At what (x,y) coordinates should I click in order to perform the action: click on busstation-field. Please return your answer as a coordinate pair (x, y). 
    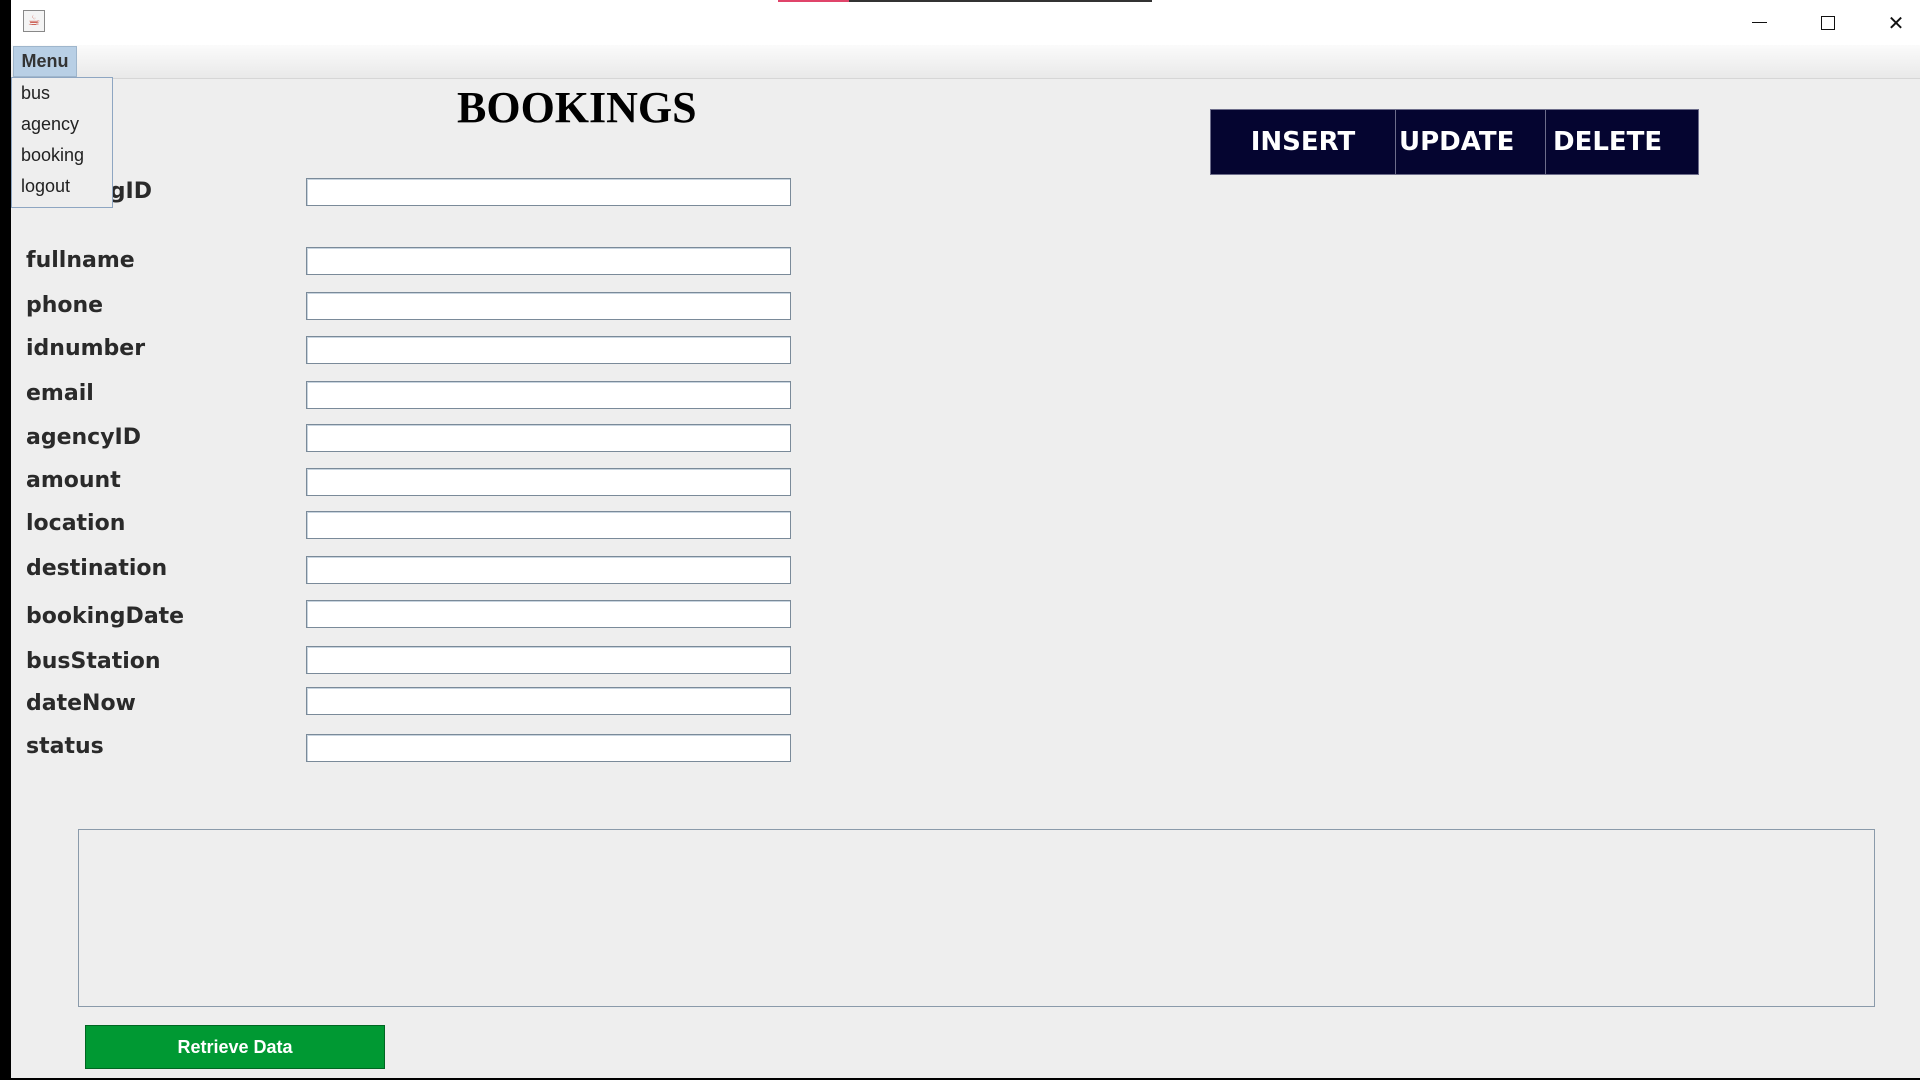
    Looking at the image, I should click on (548, 660).